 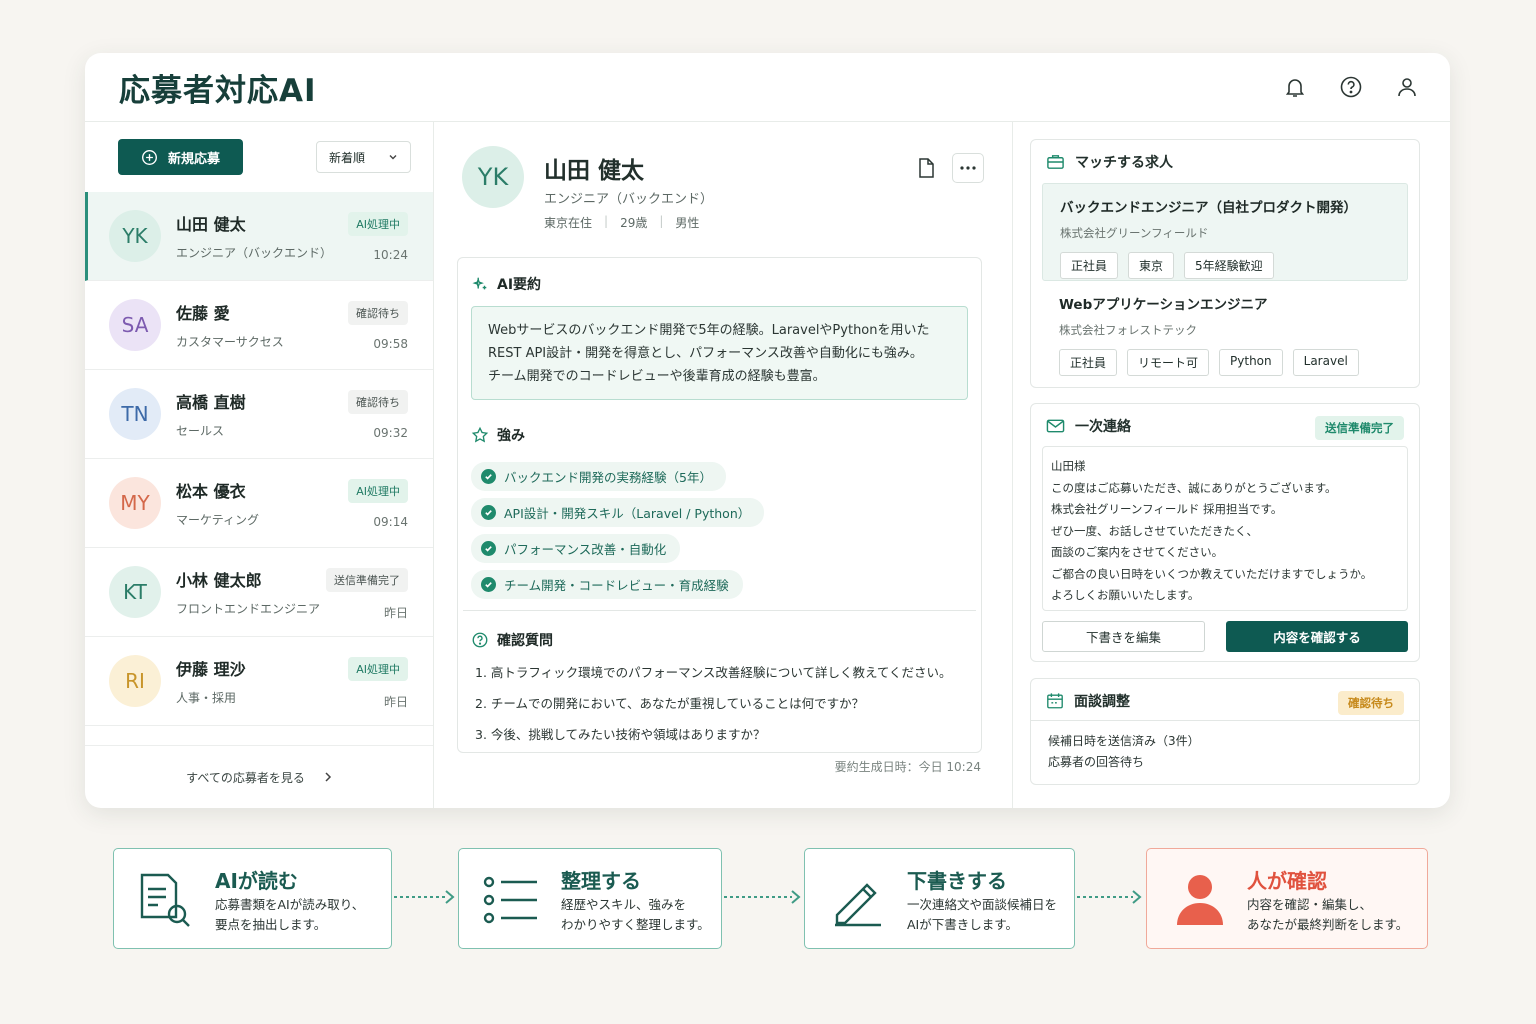 I want to click on question-item: 1. 高トラフィック環境でのパフォーマンス改善経験について詳しく教えてください。, so click(x=713, y=672).